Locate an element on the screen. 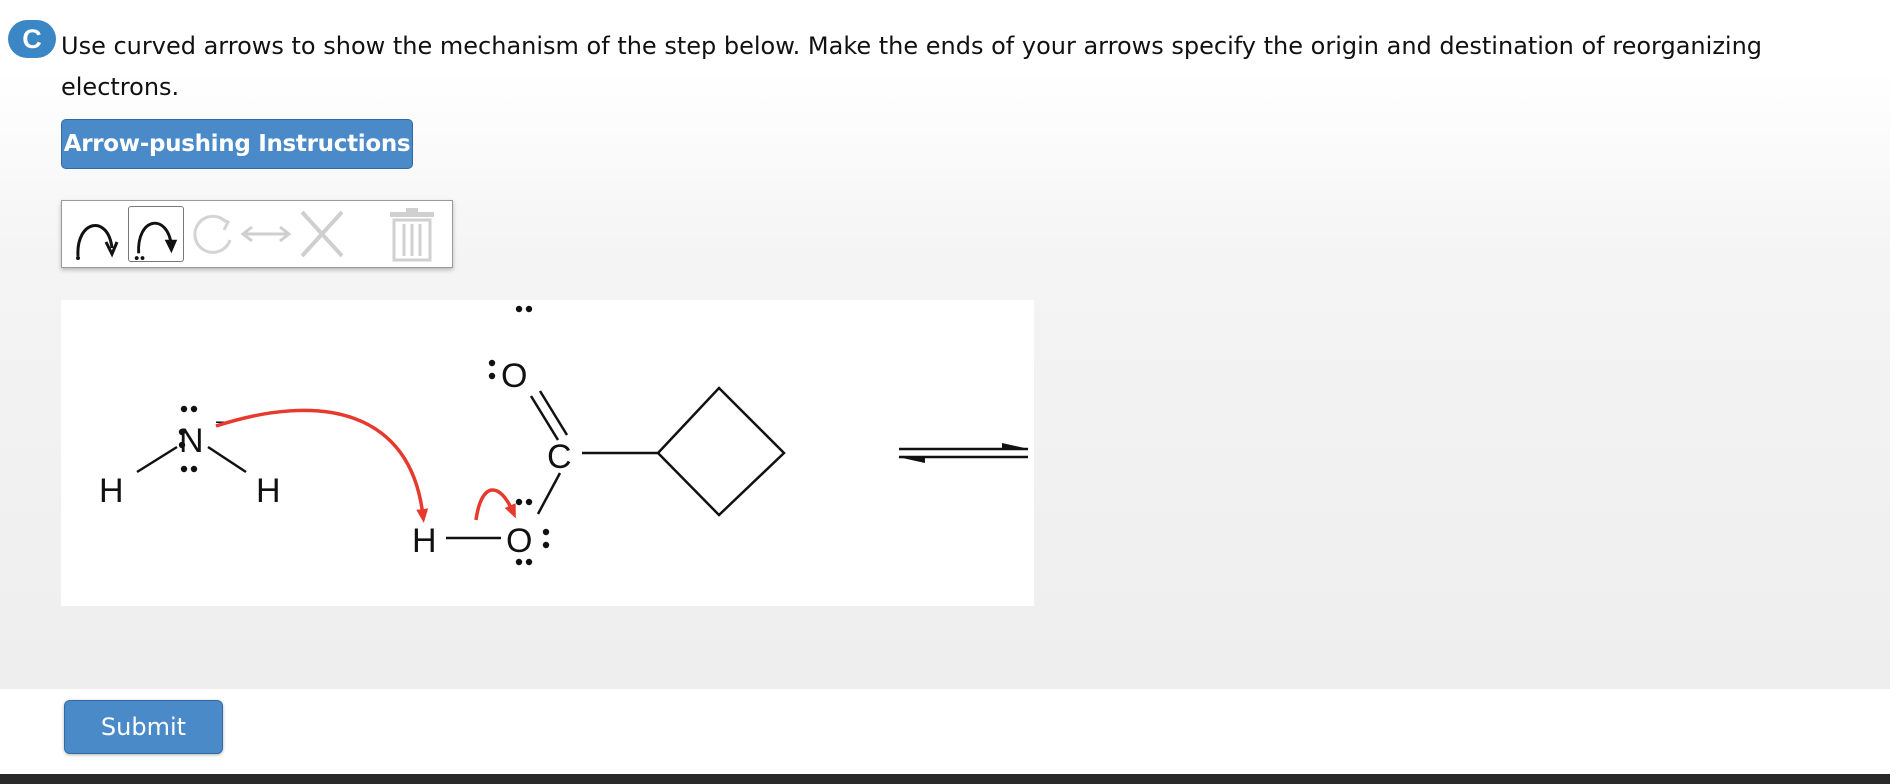 The image size is (1904, 784). carboxylic-acid-molecule: O C O H is located at coordinates (599, 435).